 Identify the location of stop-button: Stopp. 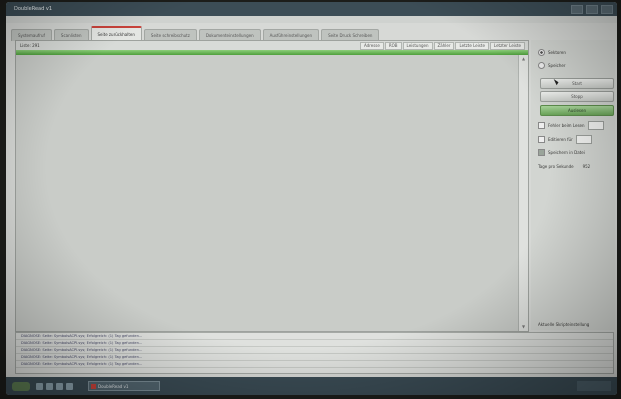
(577, 96).